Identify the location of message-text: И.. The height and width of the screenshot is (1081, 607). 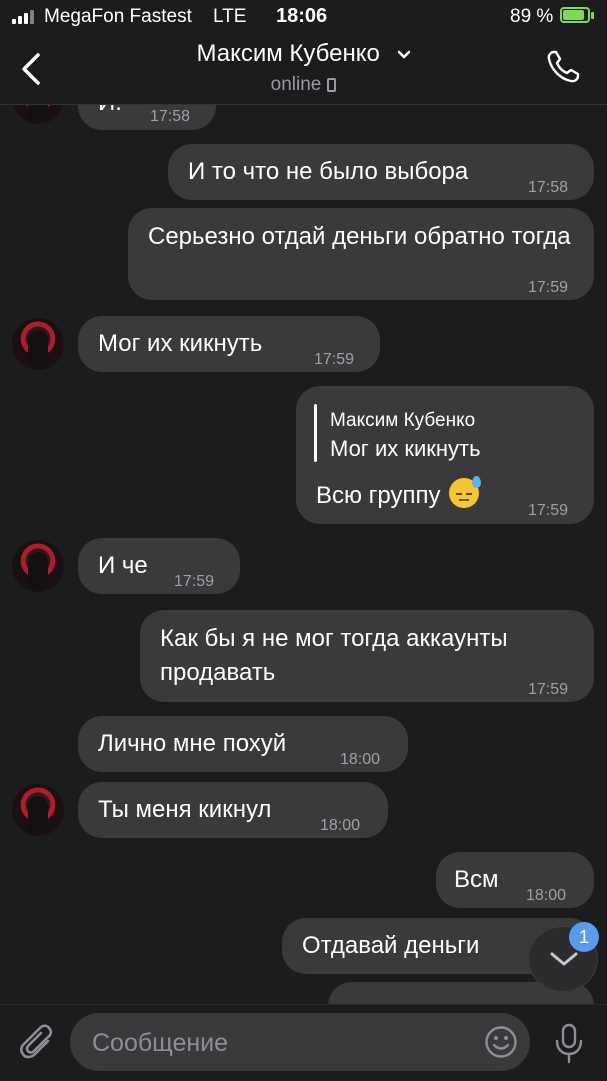
(110, 112).